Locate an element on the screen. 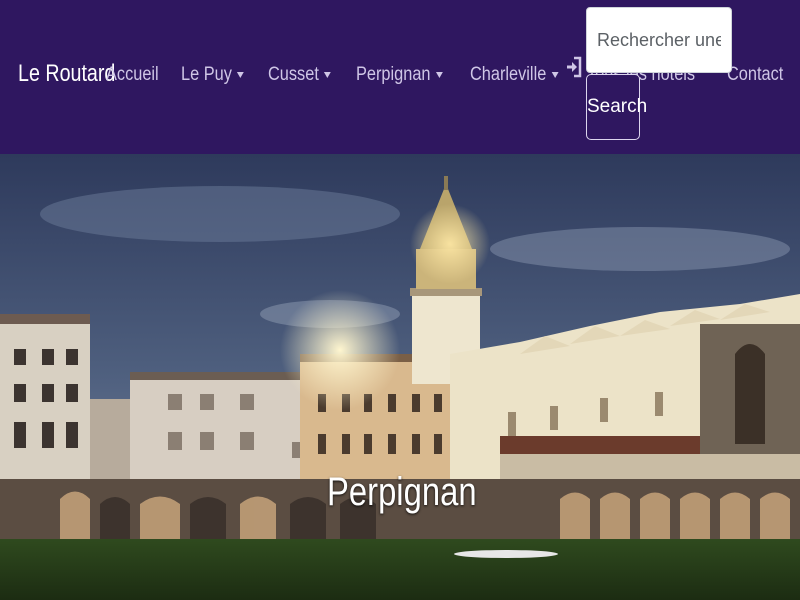 This screenshot has height=600, width=800. hero-title: Perpignan is located at coordinates (402, 492).